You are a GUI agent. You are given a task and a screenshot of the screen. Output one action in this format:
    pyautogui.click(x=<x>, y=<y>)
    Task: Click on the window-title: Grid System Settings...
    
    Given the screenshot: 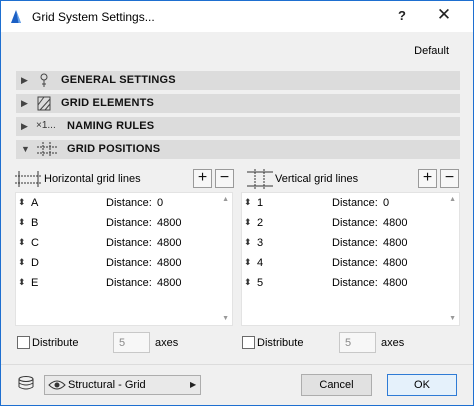 What is the action you would take?
    pyautogui.click(x=93, y=17)
    